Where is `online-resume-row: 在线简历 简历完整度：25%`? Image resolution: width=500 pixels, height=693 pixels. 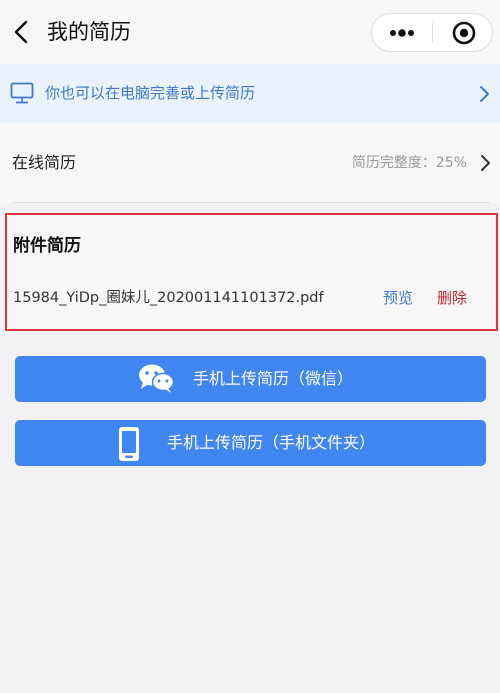 online-resume-row: 在线简历 简历完整度：25% is located at coordinates (250, 163).